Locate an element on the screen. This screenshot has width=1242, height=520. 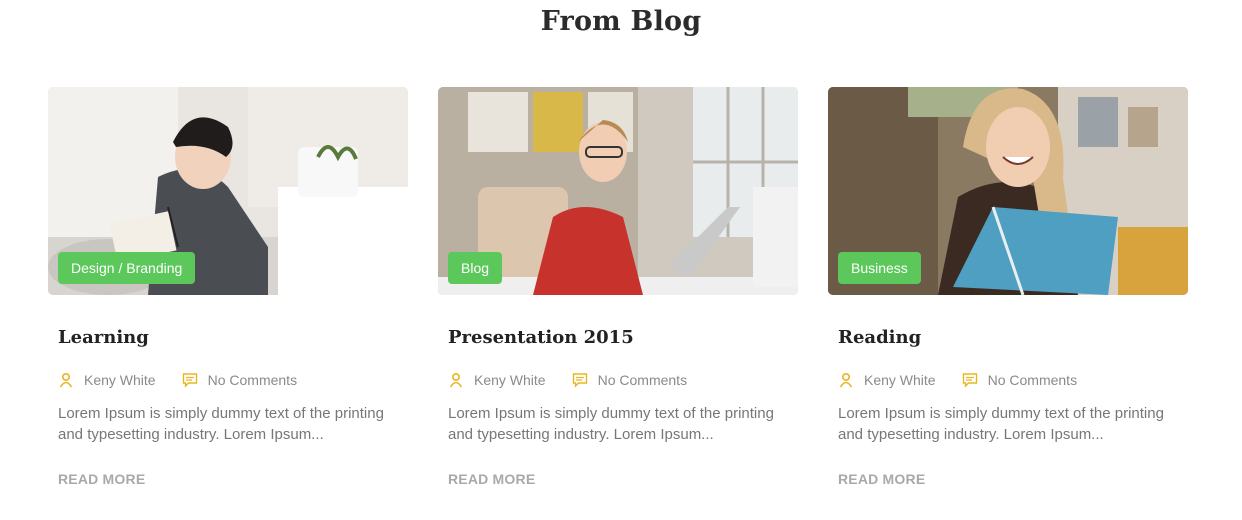
post-thumbnail: Blog is located at coordinates (618, 191).